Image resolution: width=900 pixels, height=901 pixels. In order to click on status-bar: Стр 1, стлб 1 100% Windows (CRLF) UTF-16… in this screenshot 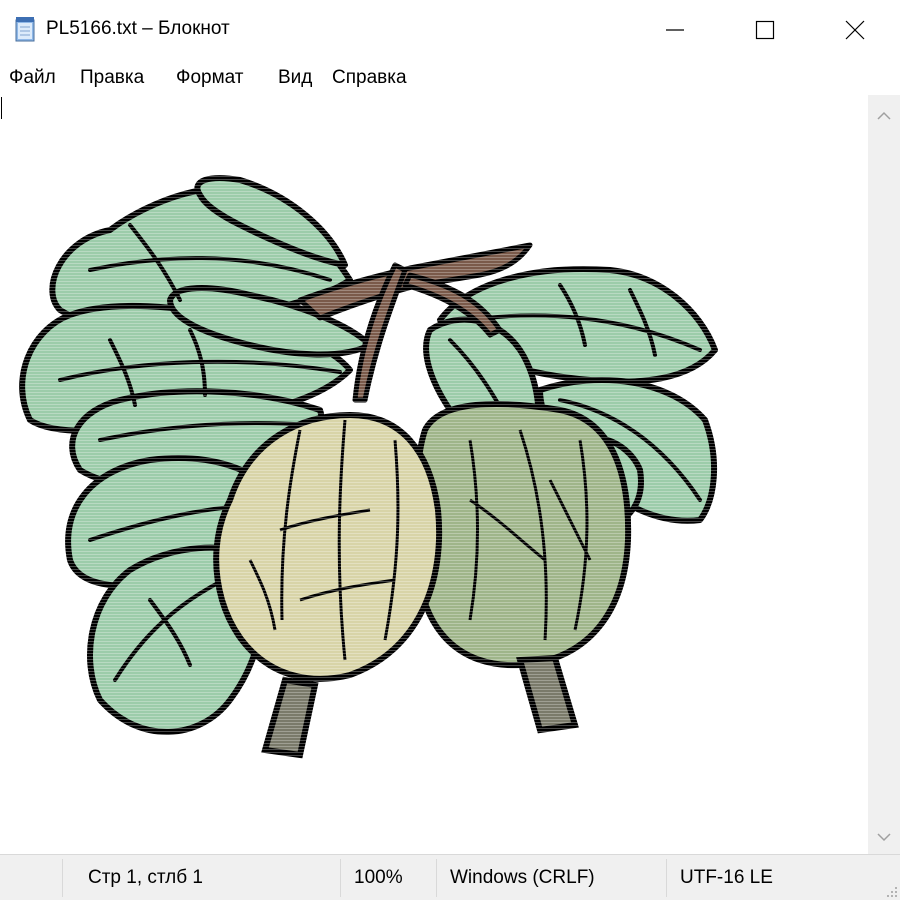, I will do `click(450, 877)`.